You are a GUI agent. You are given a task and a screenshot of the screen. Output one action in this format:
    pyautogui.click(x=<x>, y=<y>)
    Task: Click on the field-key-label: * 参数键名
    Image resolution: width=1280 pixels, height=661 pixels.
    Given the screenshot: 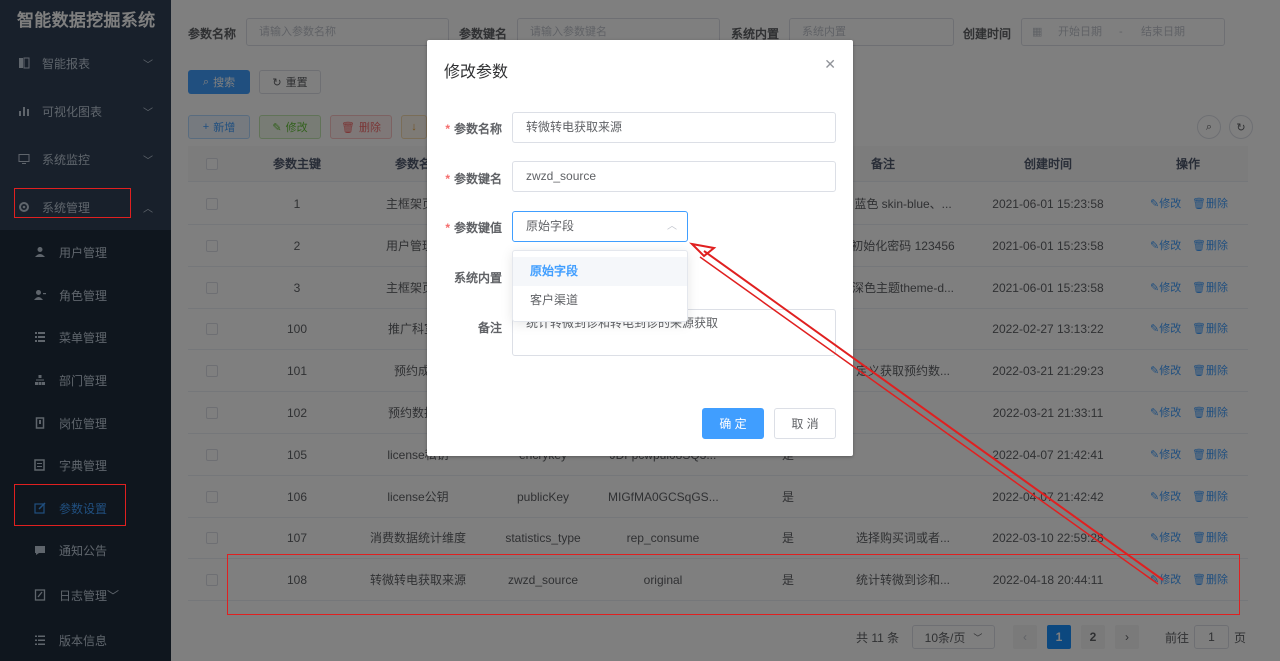 What is the action you would take?
    pyautogui.click(x=473, y=179)
    